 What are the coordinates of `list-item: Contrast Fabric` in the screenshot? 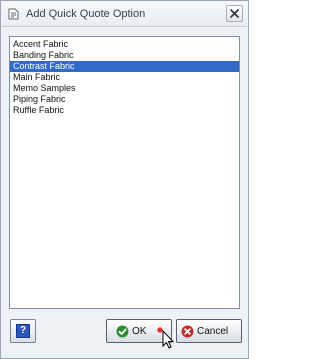 It's located at (124, 66).